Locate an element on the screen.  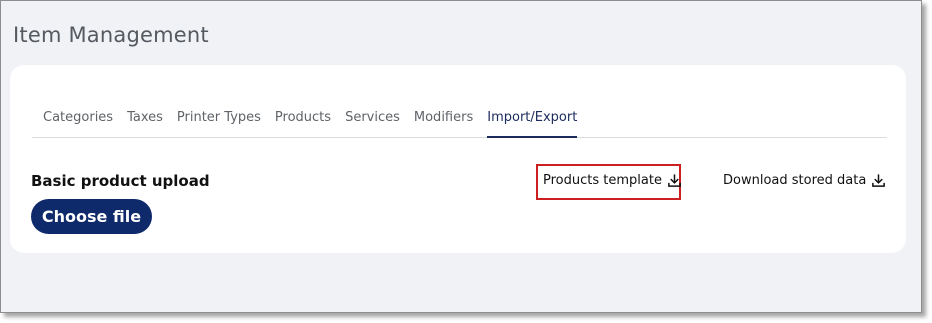
products-template-link: Products template is located at coordinates (612, 180).